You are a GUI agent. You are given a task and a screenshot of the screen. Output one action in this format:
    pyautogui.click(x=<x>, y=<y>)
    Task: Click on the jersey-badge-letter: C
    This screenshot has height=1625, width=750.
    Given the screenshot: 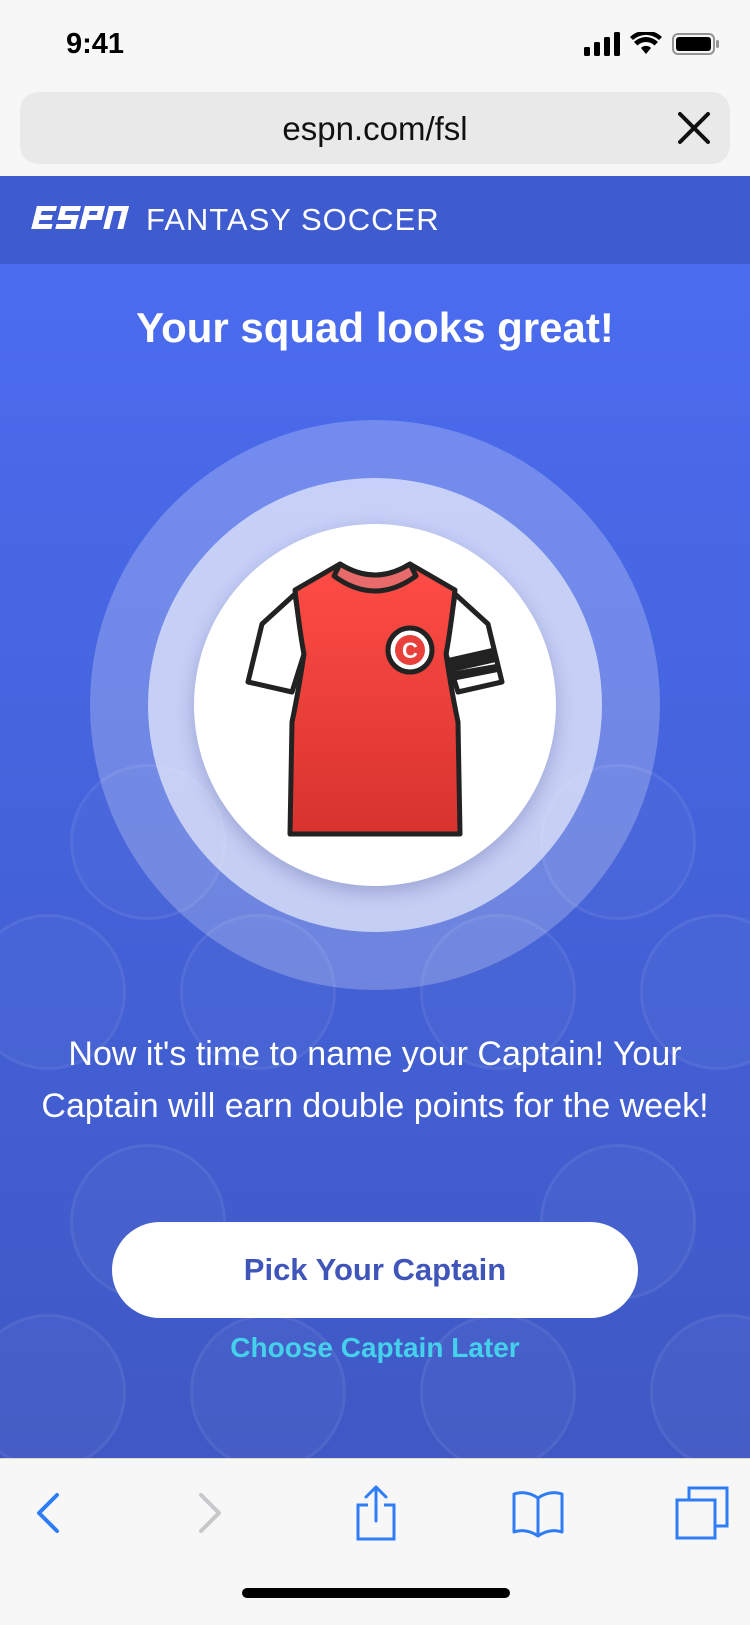 What is the action you would take?
    pyautogui.click(x=410, y=650)
    